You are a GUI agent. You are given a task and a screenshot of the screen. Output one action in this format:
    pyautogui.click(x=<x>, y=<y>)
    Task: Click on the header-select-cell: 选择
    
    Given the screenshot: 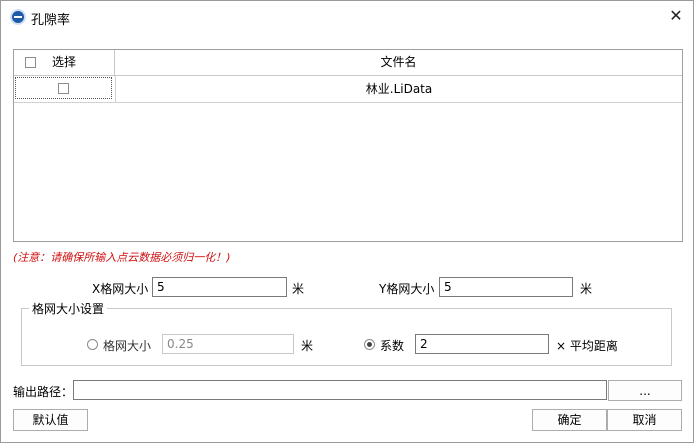 What is the action you would take?
    pyautogui.click(x=64, y=62)
    